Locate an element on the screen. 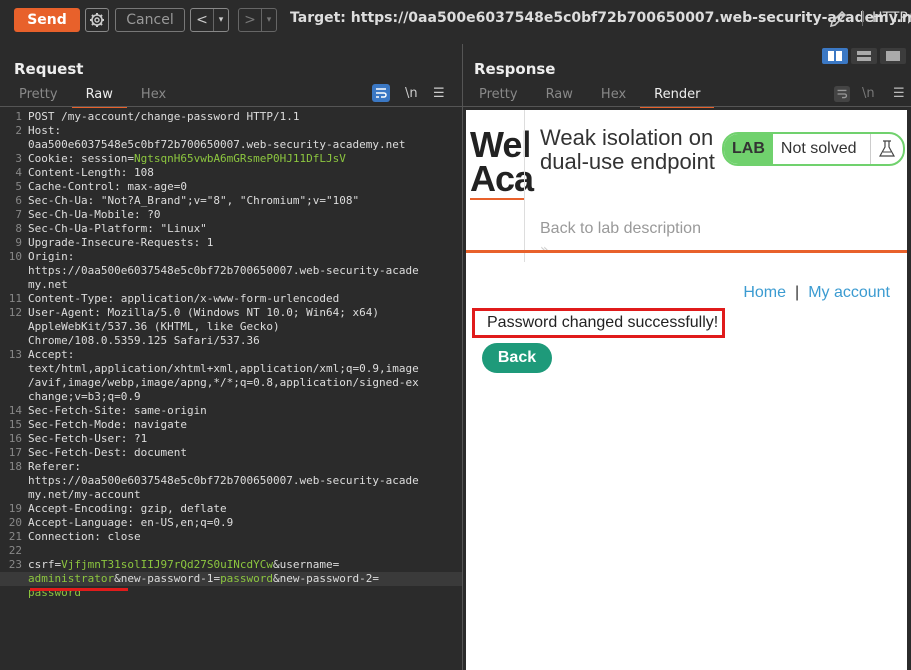  code-token: = is located at coordinates (376, 578).